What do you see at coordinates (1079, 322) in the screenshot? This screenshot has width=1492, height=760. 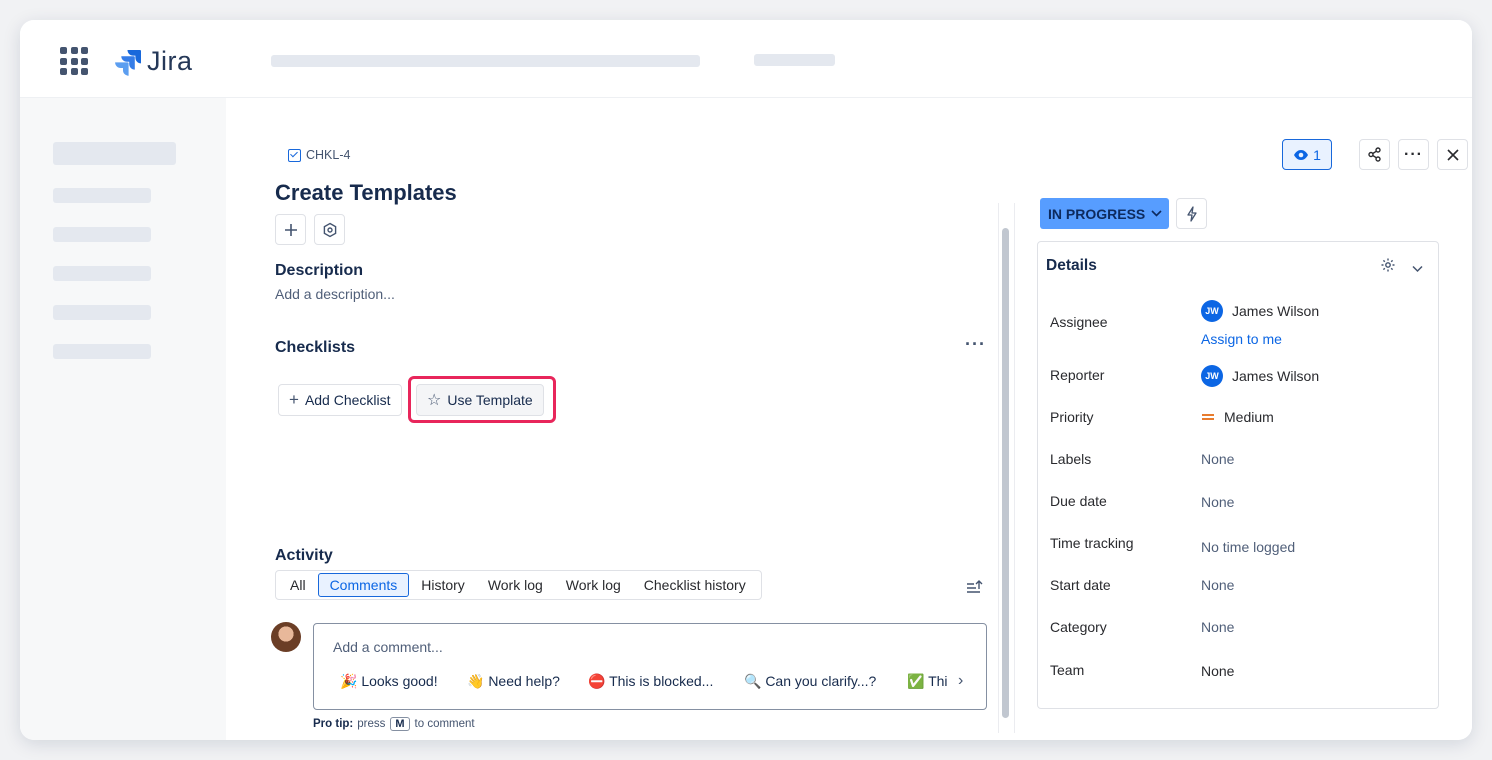 I see `assignee-label: Assignee` at bounding box center [1079, 322].